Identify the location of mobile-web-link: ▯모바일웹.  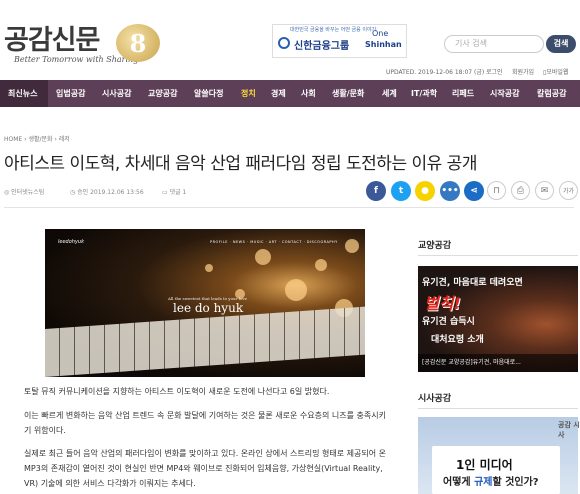
(555, 71).